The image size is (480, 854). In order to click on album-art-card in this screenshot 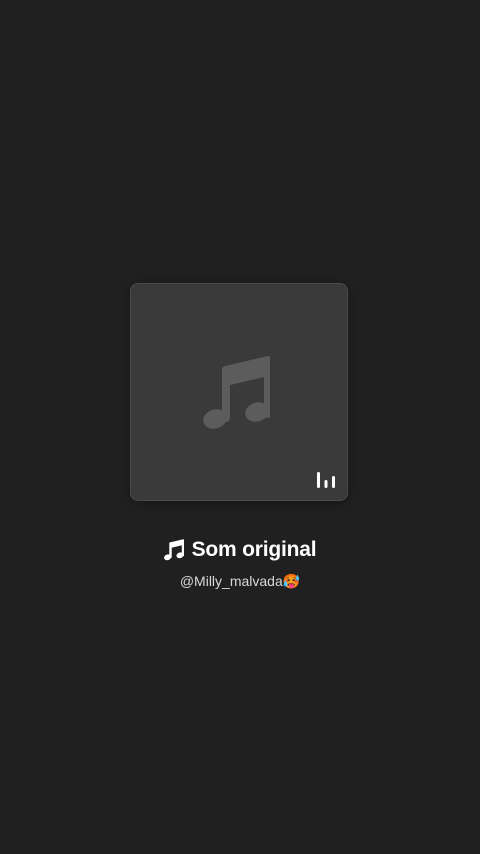, I will do `click(239, 392)`.